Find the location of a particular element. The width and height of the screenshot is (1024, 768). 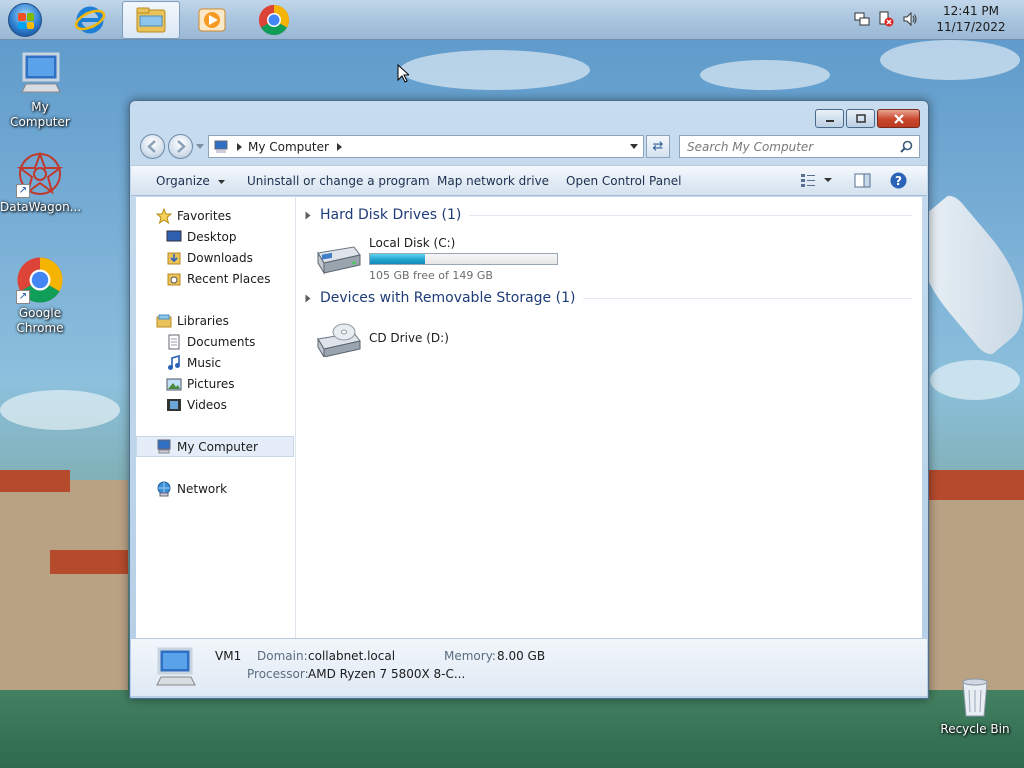

clock-date: 11/17/2022 is located at coordinates (971, 27).